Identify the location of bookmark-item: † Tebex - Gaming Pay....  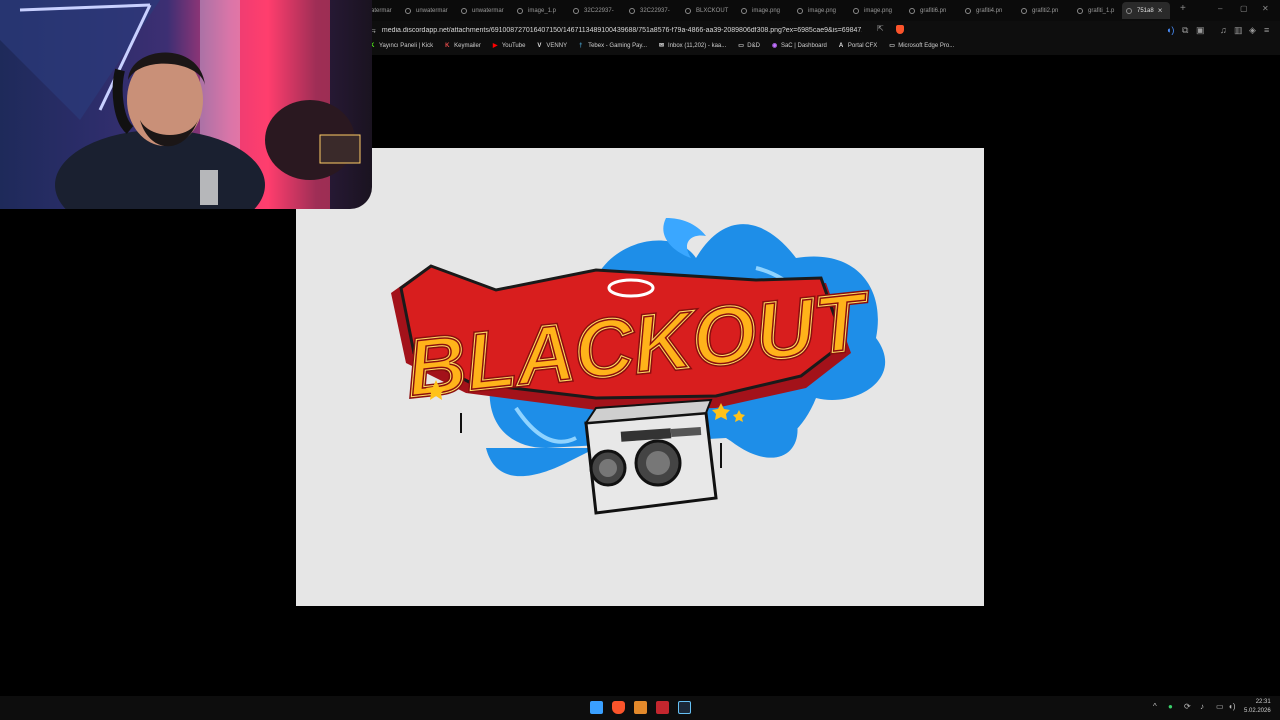
(613, 46).